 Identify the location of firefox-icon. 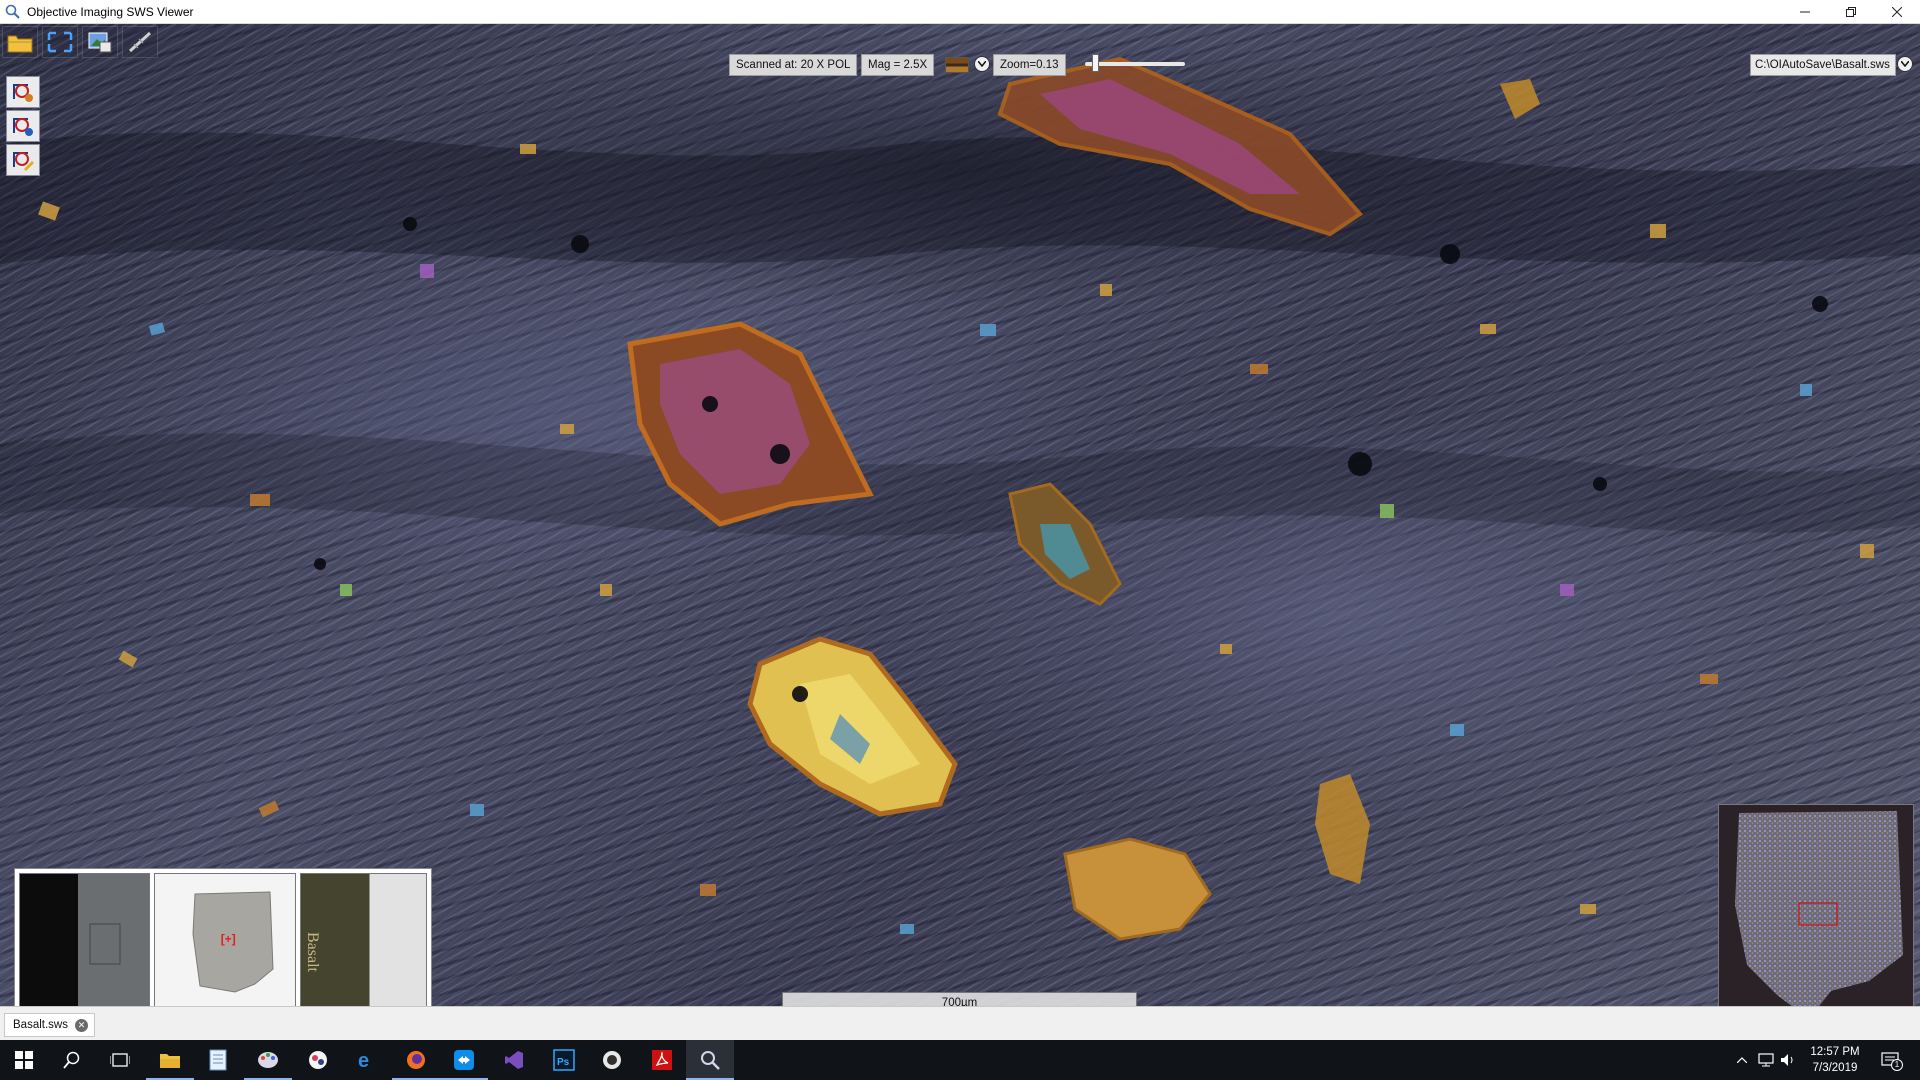
(416, 1060).